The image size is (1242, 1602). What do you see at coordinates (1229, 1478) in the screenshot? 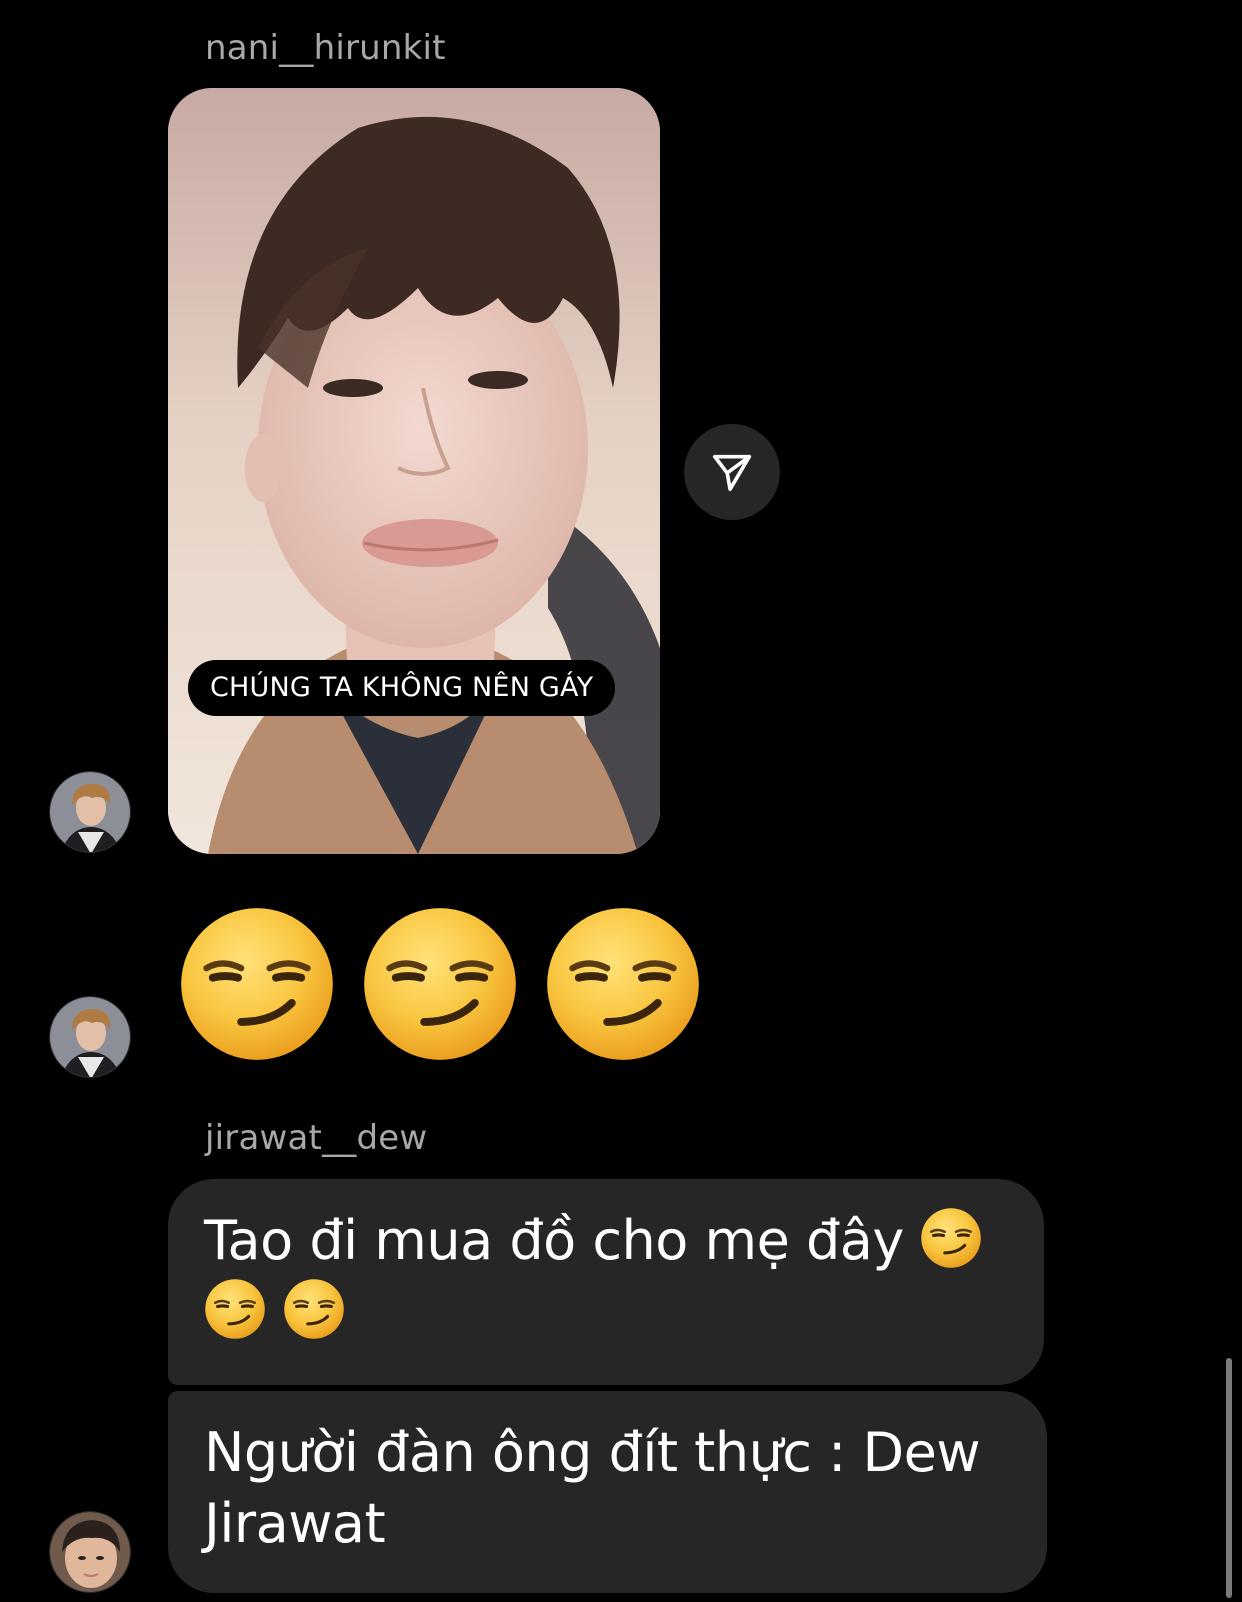
I see `scrollbar` at bounding box center [1229, 1478].